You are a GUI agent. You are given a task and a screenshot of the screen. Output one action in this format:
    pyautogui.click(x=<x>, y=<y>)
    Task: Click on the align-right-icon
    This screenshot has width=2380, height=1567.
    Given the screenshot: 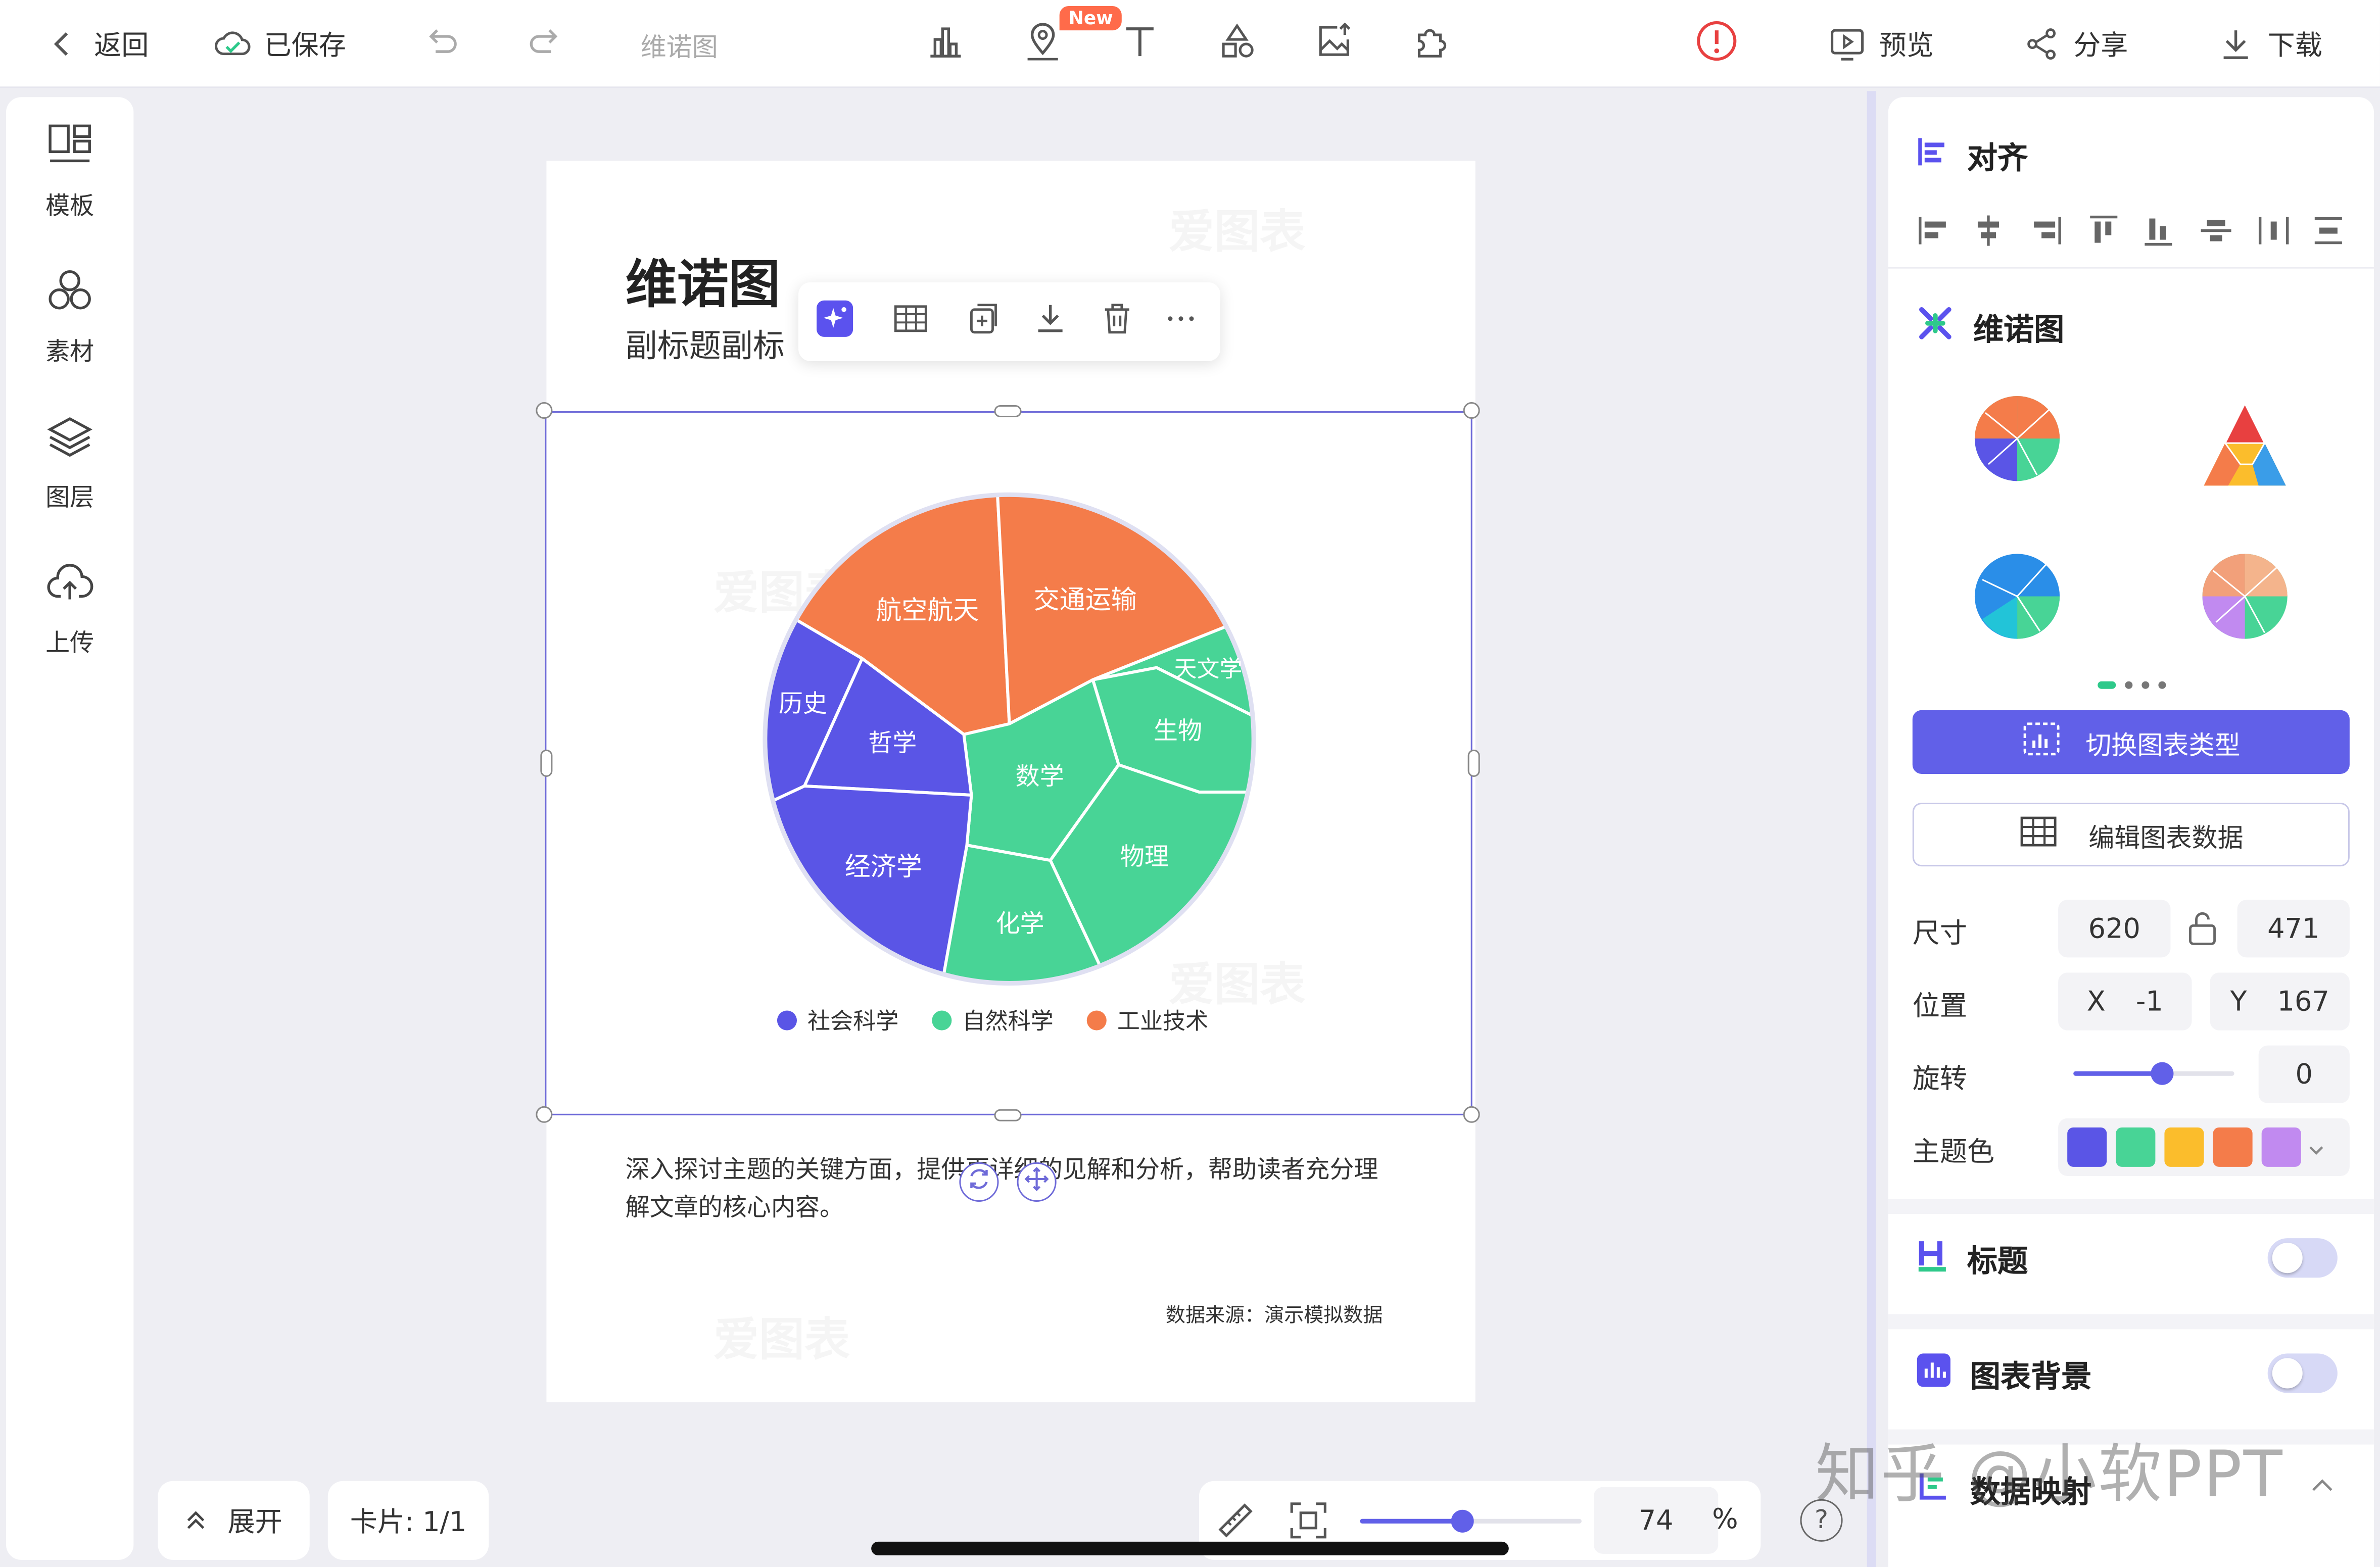 What is the action you would take?
    pyautogui.click(x=2046, y=236)
    